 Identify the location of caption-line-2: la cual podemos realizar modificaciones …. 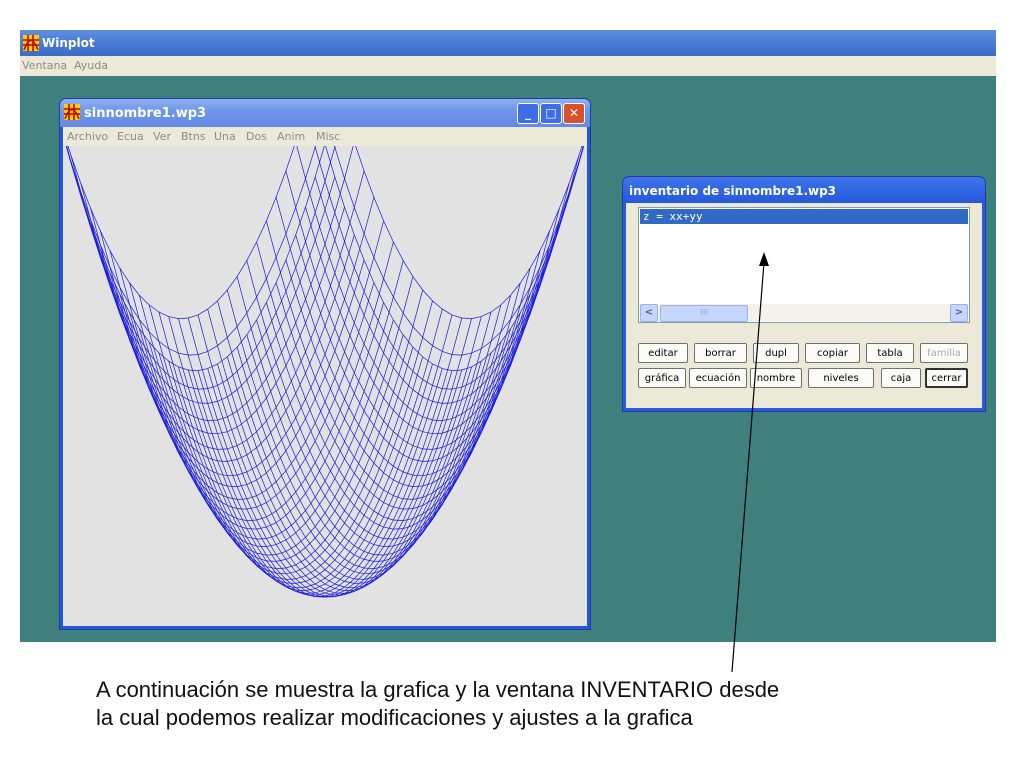
(394, 717).